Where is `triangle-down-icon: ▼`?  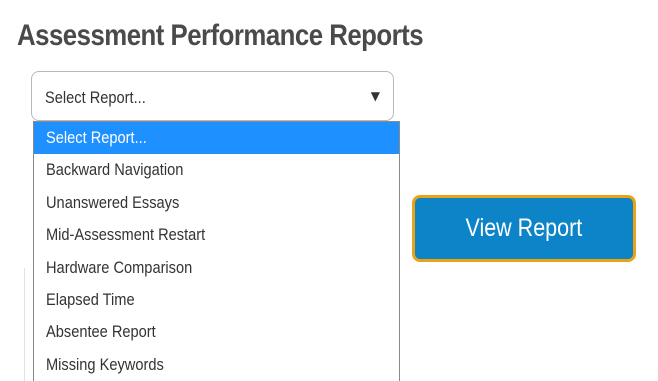
triangle-down-icon: ▼ is located at coordinates (375, 96).